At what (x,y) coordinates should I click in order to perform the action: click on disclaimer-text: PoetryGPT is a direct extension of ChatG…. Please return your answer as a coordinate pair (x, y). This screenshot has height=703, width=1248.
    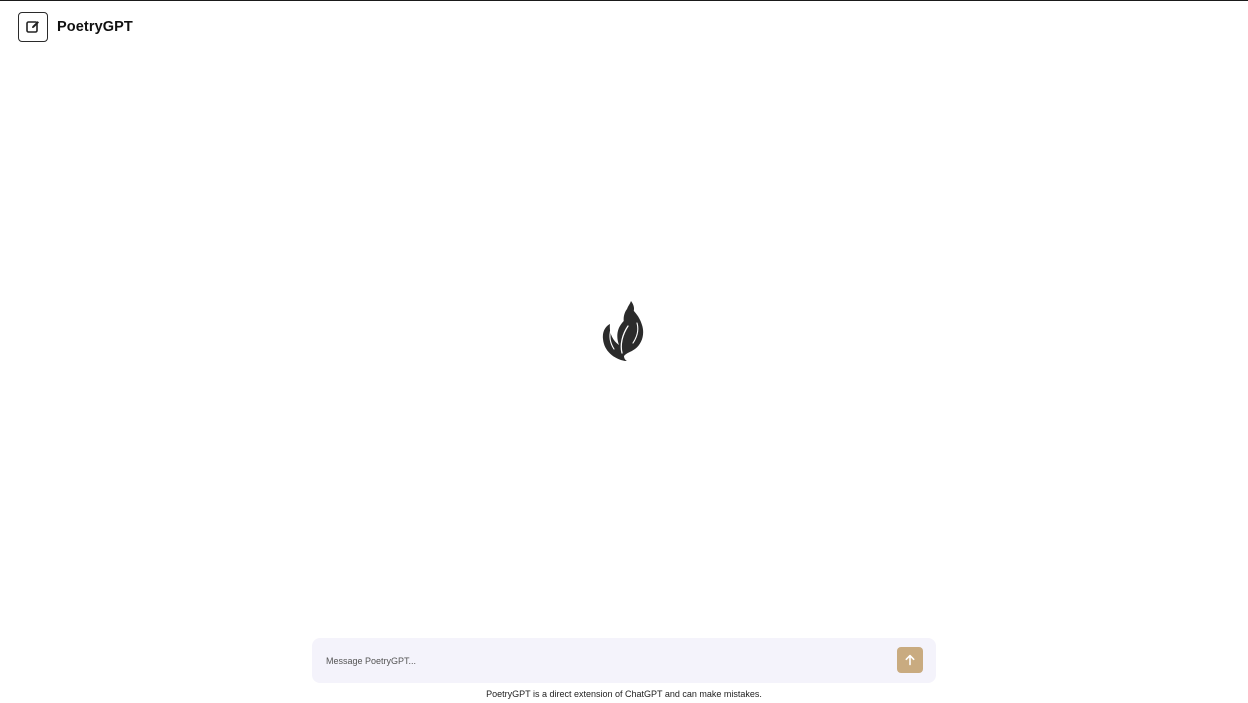
    Looking at the image, I should click on (624, 694).